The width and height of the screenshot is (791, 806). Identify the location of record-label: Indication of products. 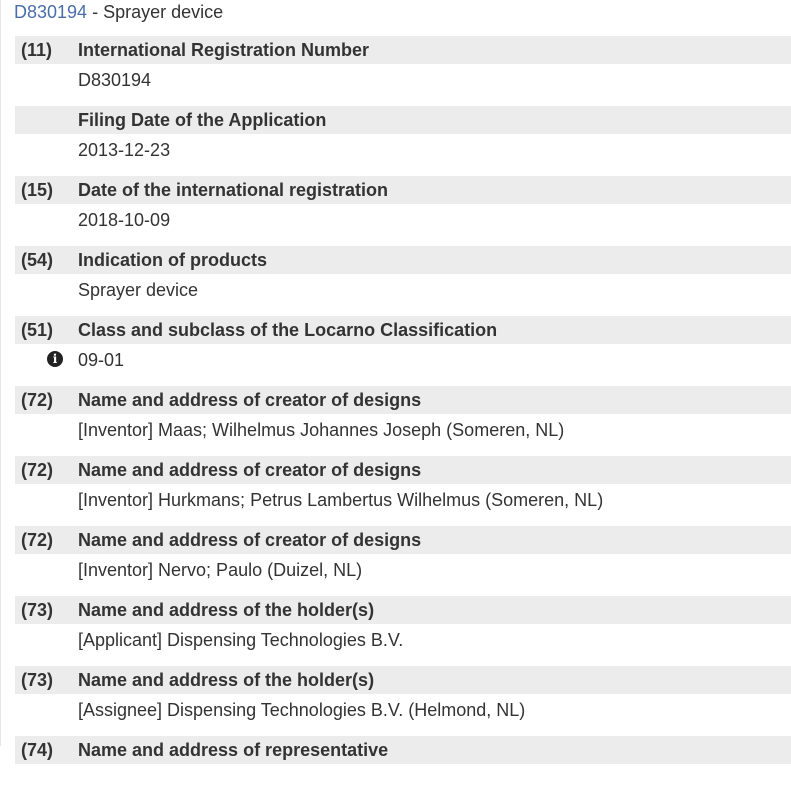
(172, 260).